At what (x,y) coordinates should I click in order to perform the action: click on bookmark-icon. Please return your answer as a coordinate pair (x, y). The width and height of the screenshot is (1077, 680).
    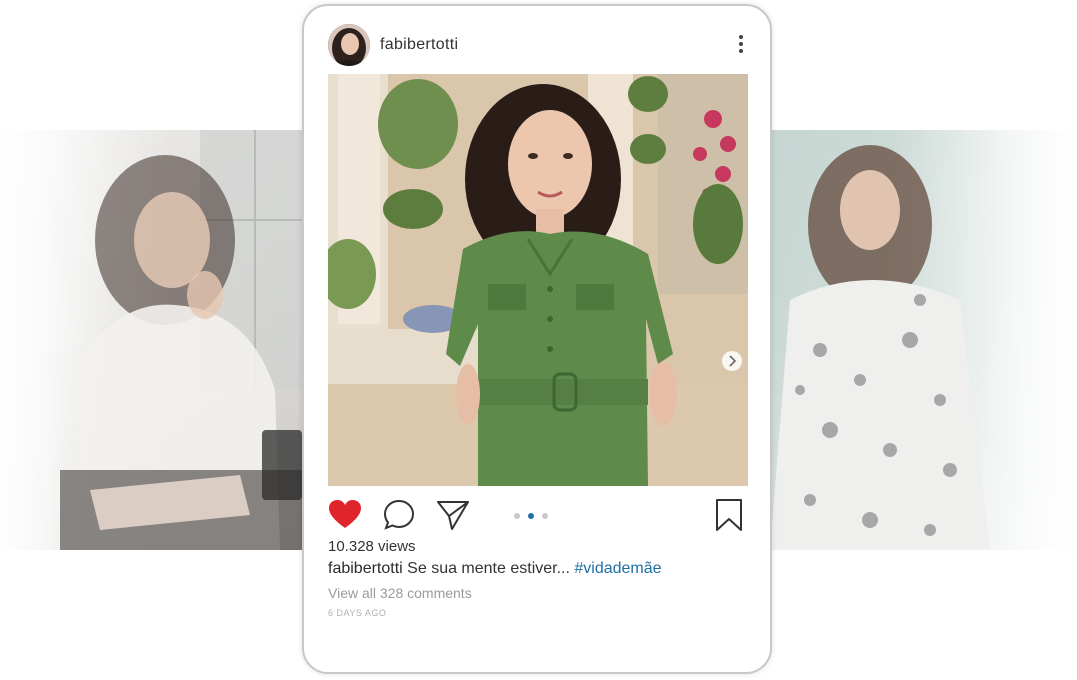
    Looking at the image, I should click on (729, 515).